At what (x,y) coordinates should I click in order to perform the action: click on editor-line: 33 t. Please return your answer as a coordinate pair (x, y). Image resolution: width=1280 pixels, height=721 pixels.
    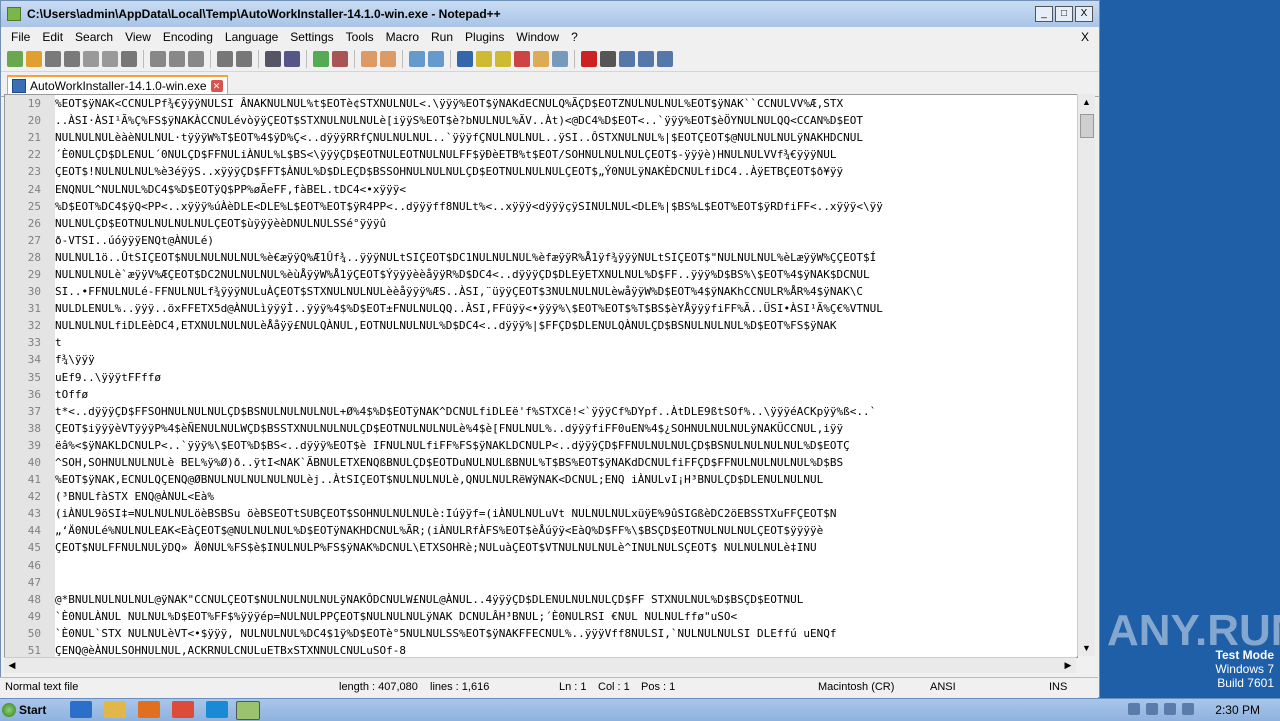
    Looking at the image, I should click on (541, 342).